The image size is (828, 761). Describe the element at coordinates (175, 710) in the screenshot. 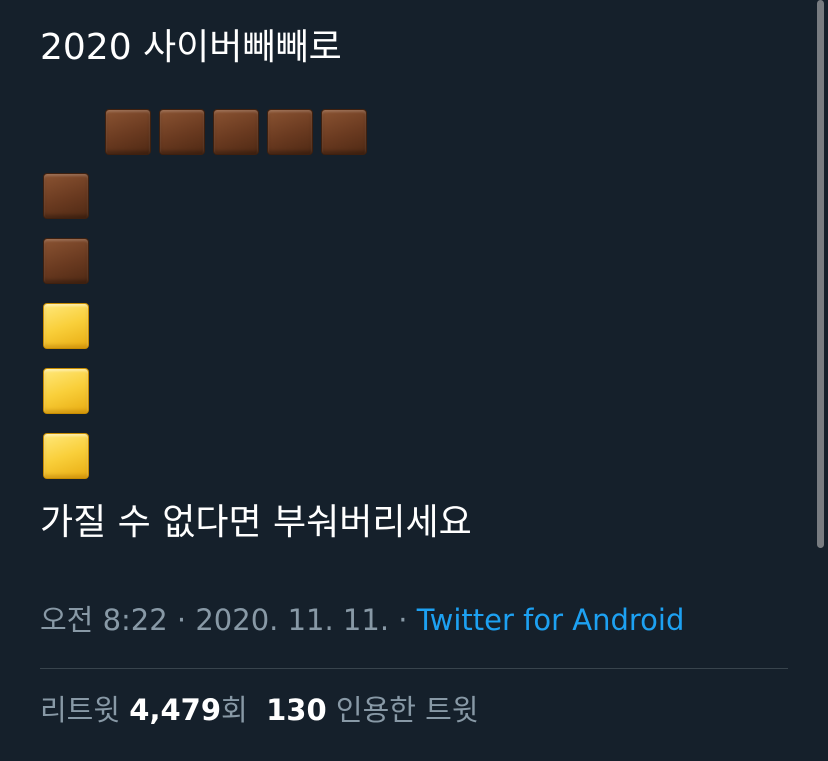

I see `retweet-count: 4,479` at that location.